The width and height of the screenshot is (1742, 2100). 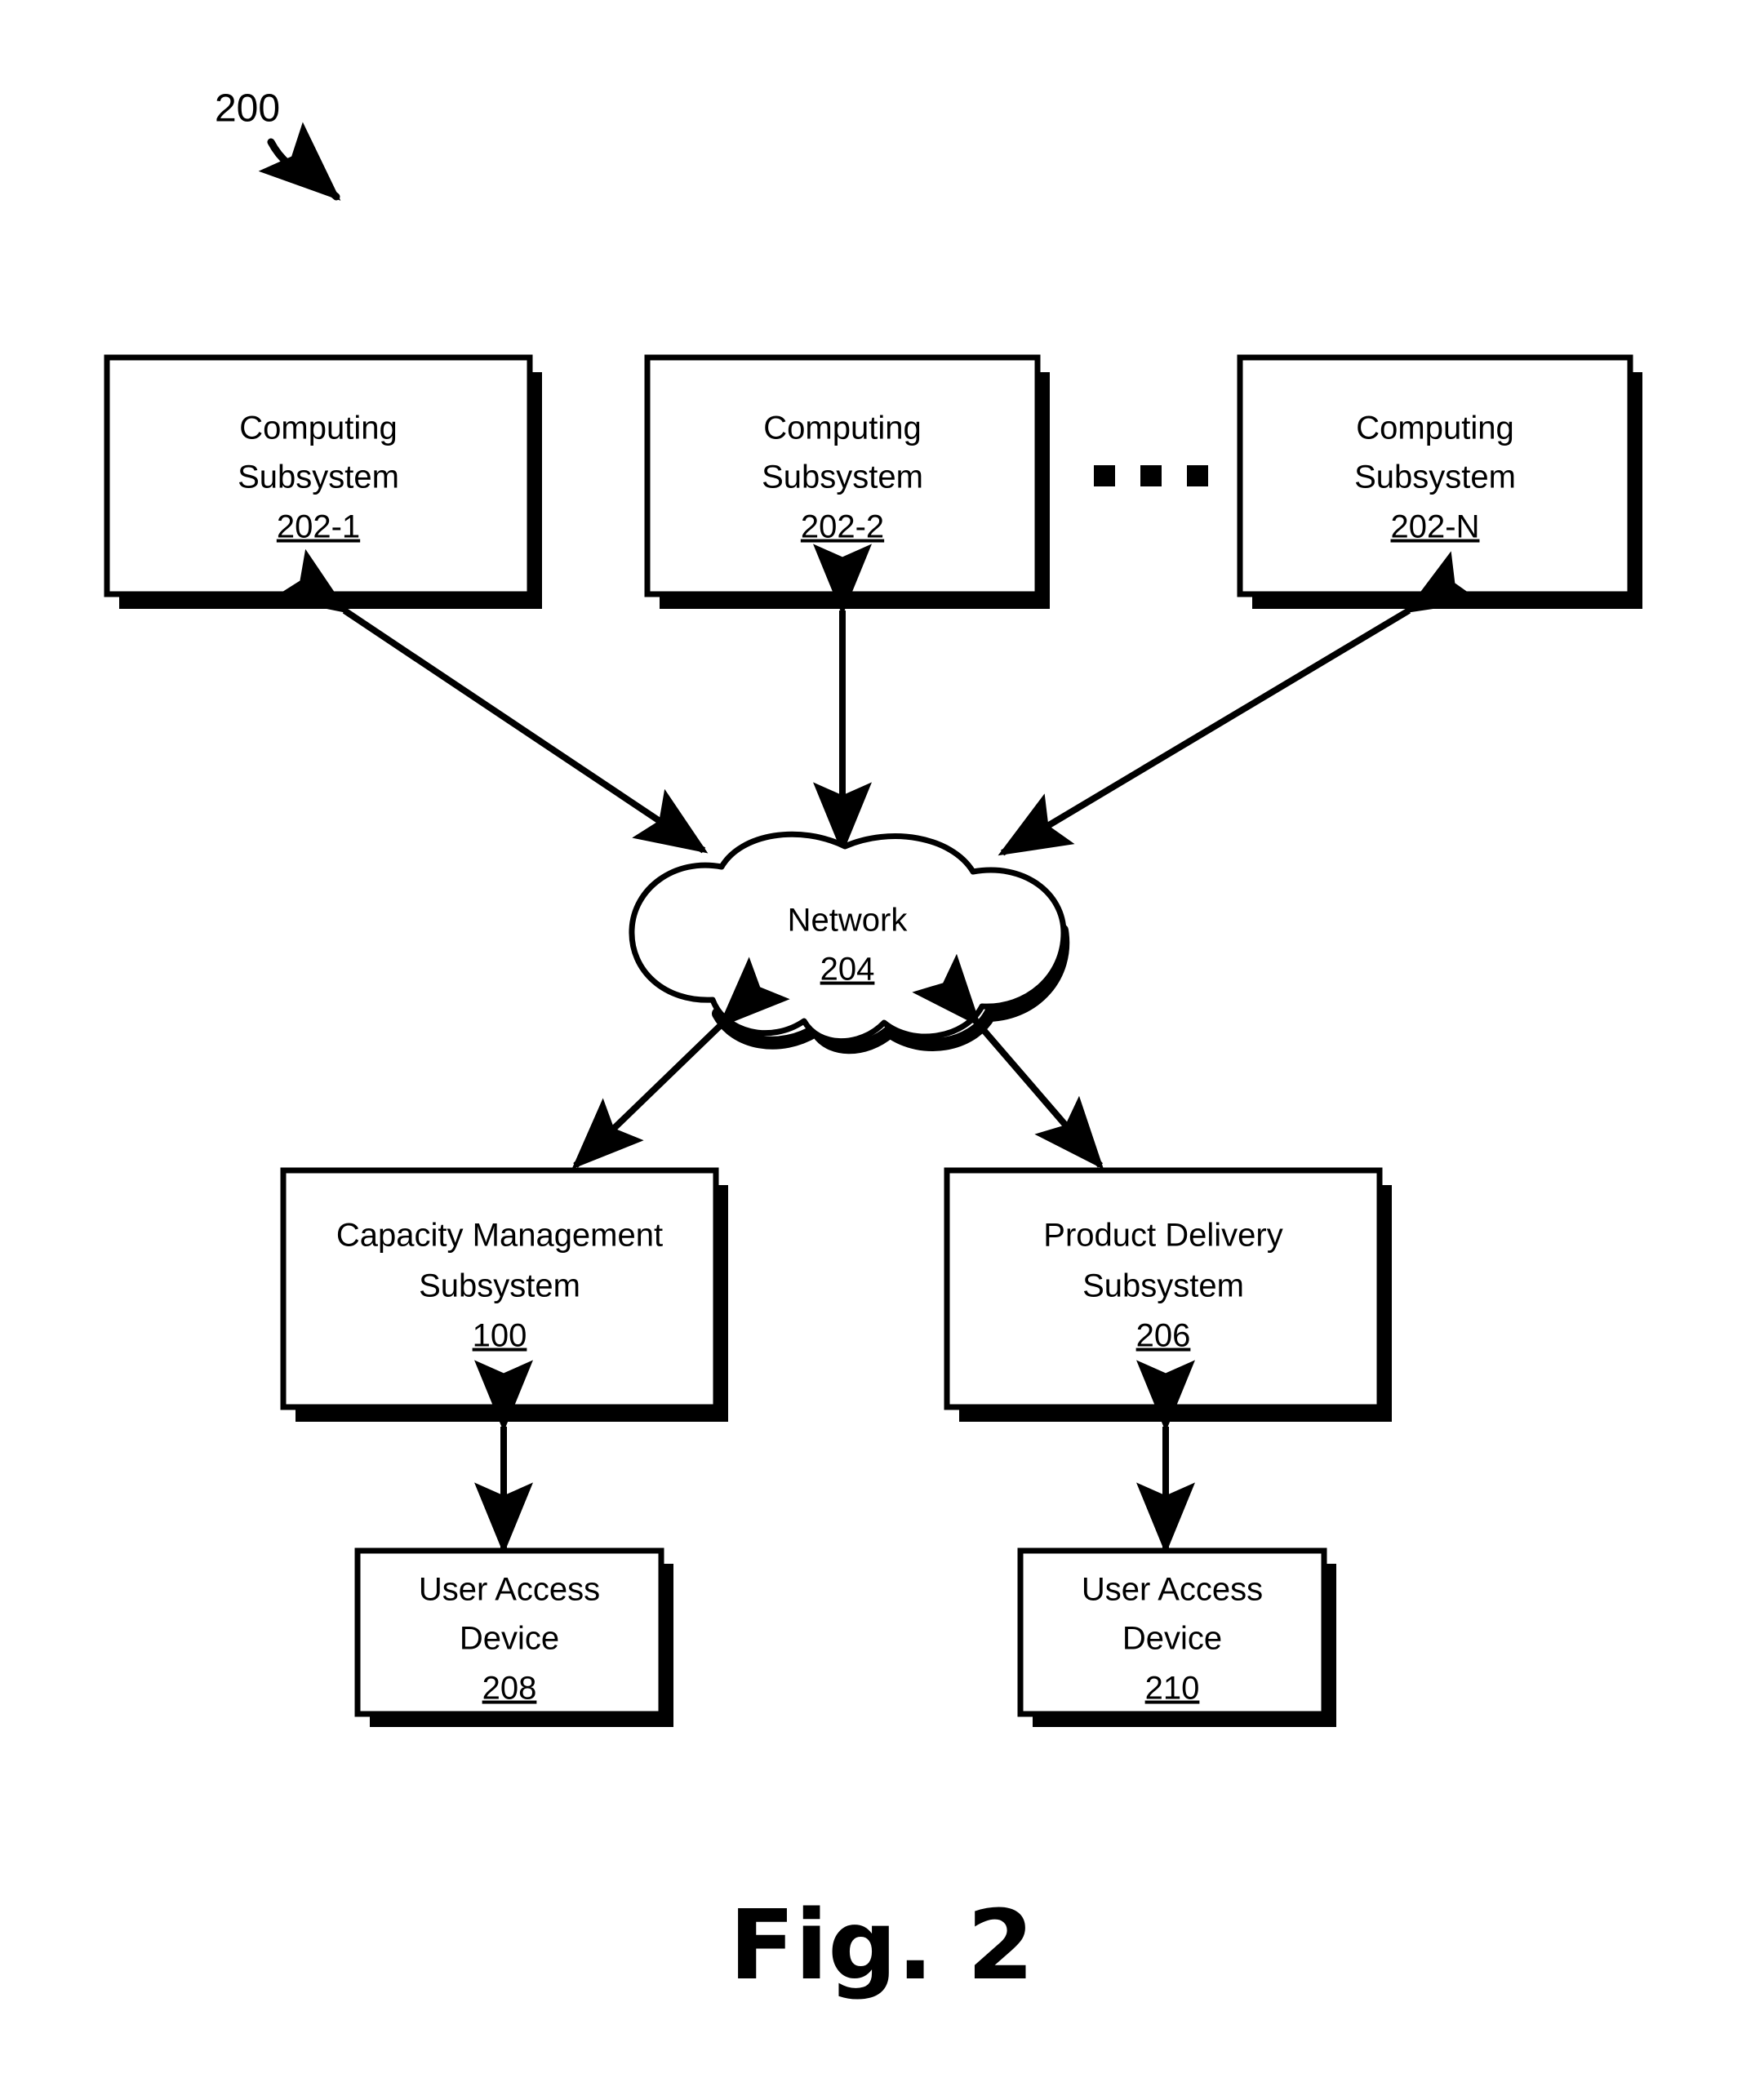 I want to click on node-reference-202-2: 202-2, so click(x=842, y=527).